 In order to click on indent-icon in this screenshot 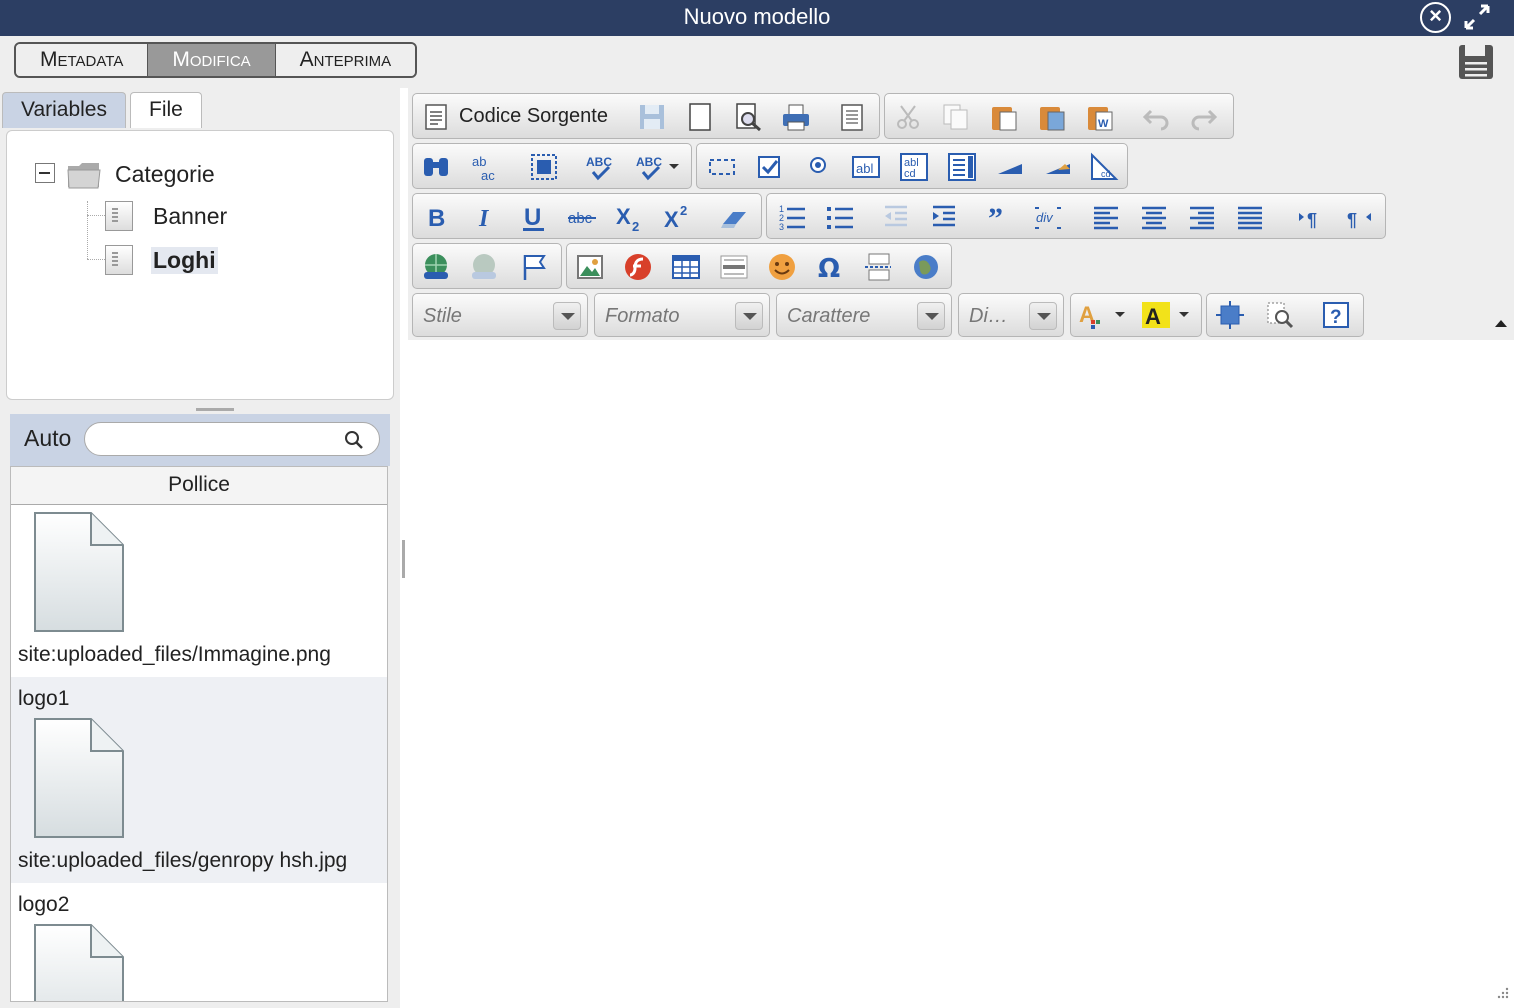, I will do `click(944, 217)`.